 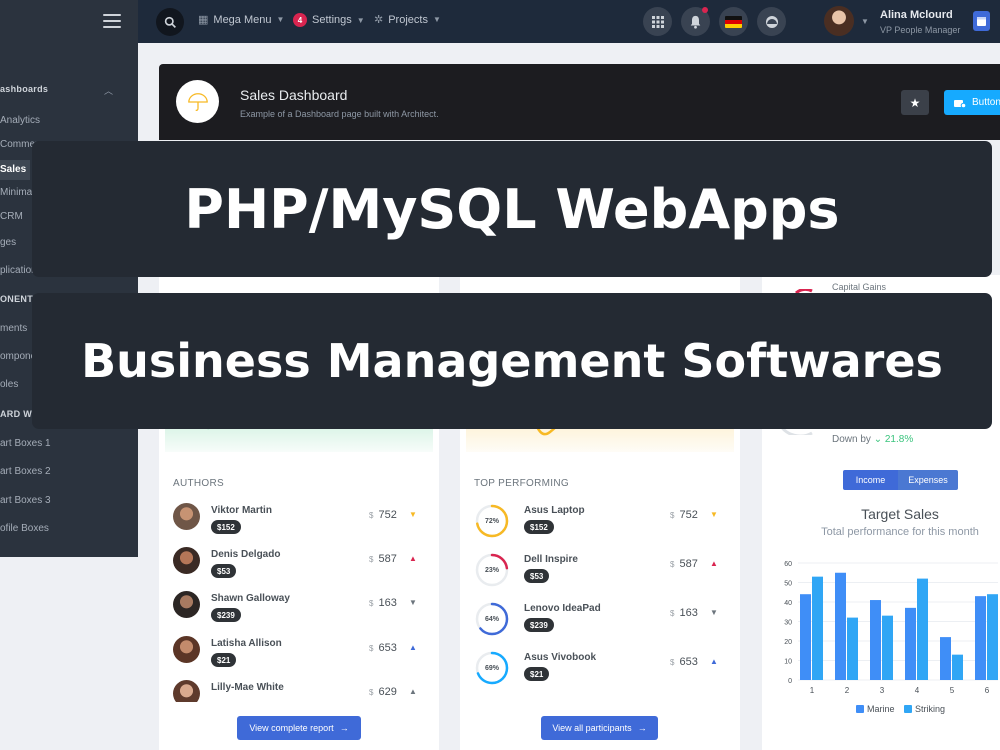 What do you see at coordinates (299, 611) in the screenshot?
I see `list-item: Shawn Galloway $239 $163 ▼` at bounding box center [299, 611].